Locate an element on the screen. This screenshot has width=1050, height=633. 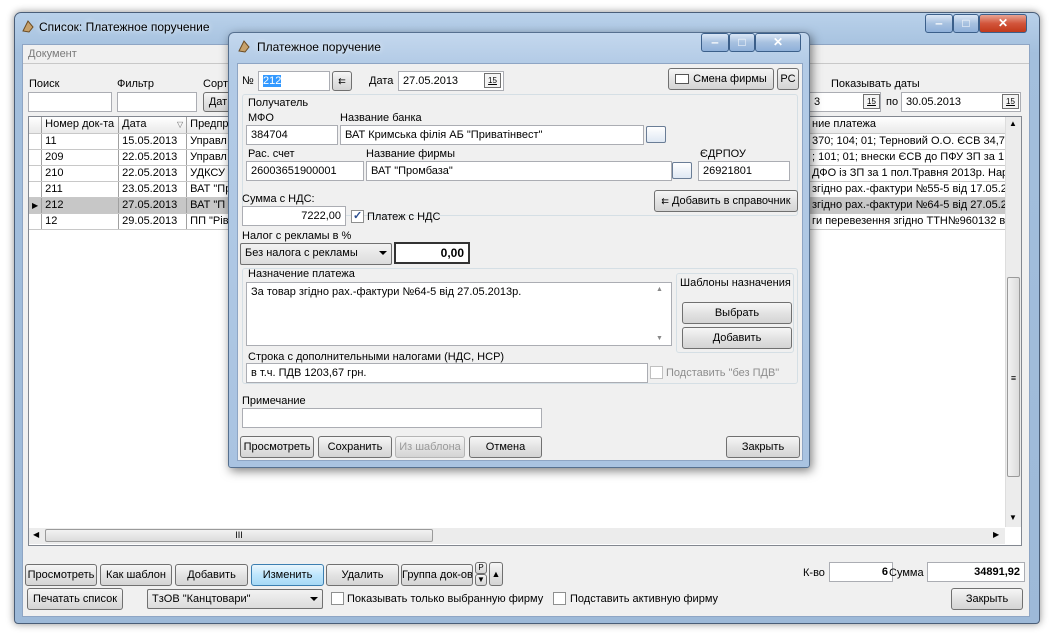
edit-button: Изменить is located at coordinates (287, 575).